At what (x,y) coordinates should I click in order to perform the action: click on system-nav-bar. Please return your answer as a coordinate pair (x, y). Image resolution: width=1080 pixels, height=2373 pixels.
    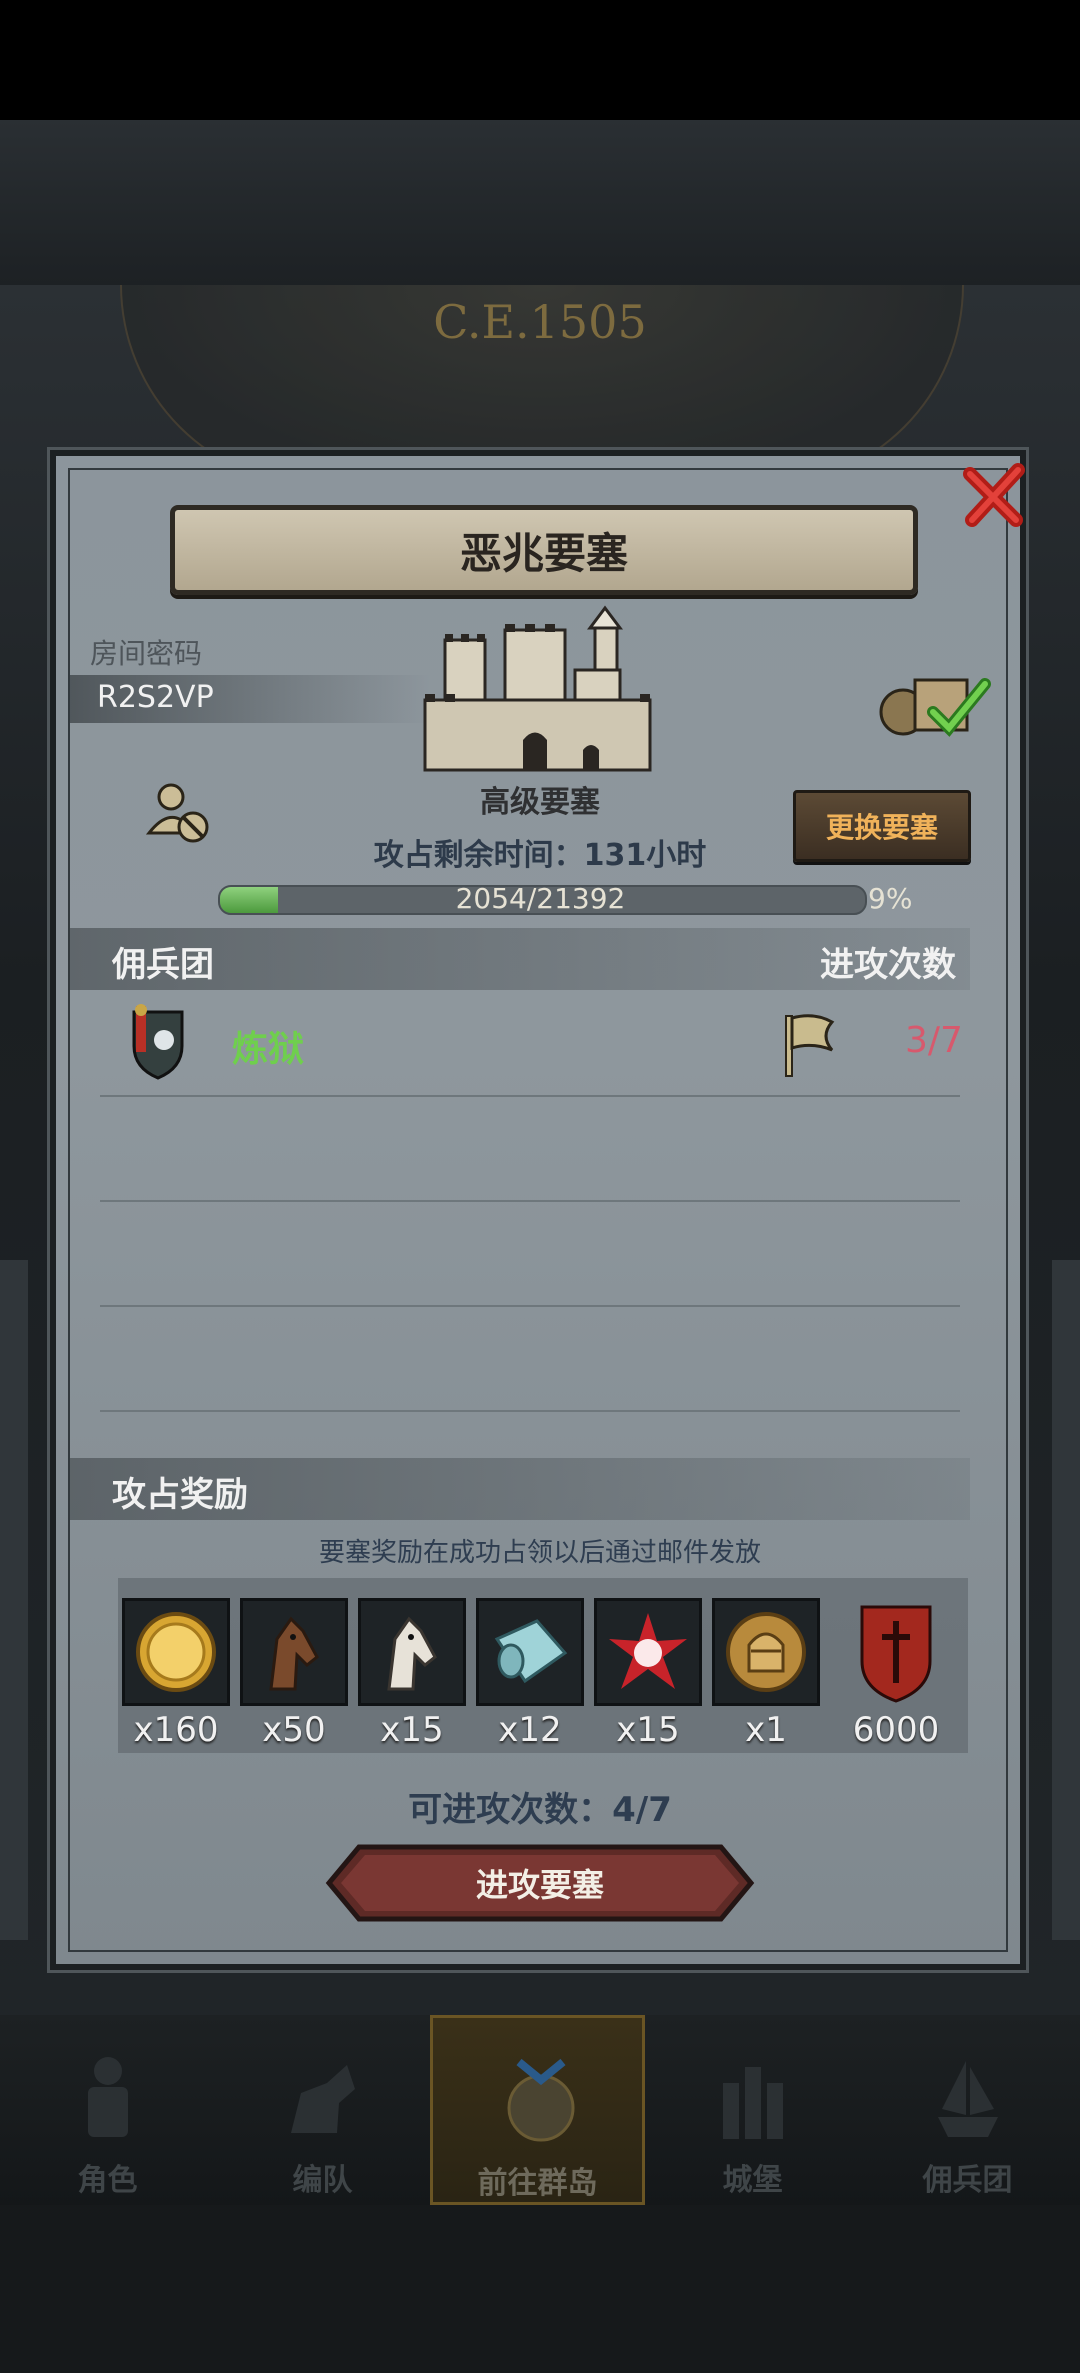
    Looking at the image, I should click on (540, 2289).